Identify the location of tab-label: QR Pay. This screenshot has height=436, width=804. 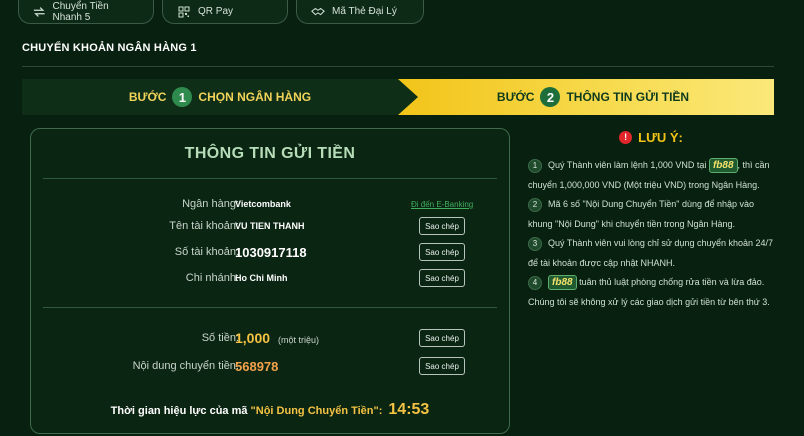
(216, 11).